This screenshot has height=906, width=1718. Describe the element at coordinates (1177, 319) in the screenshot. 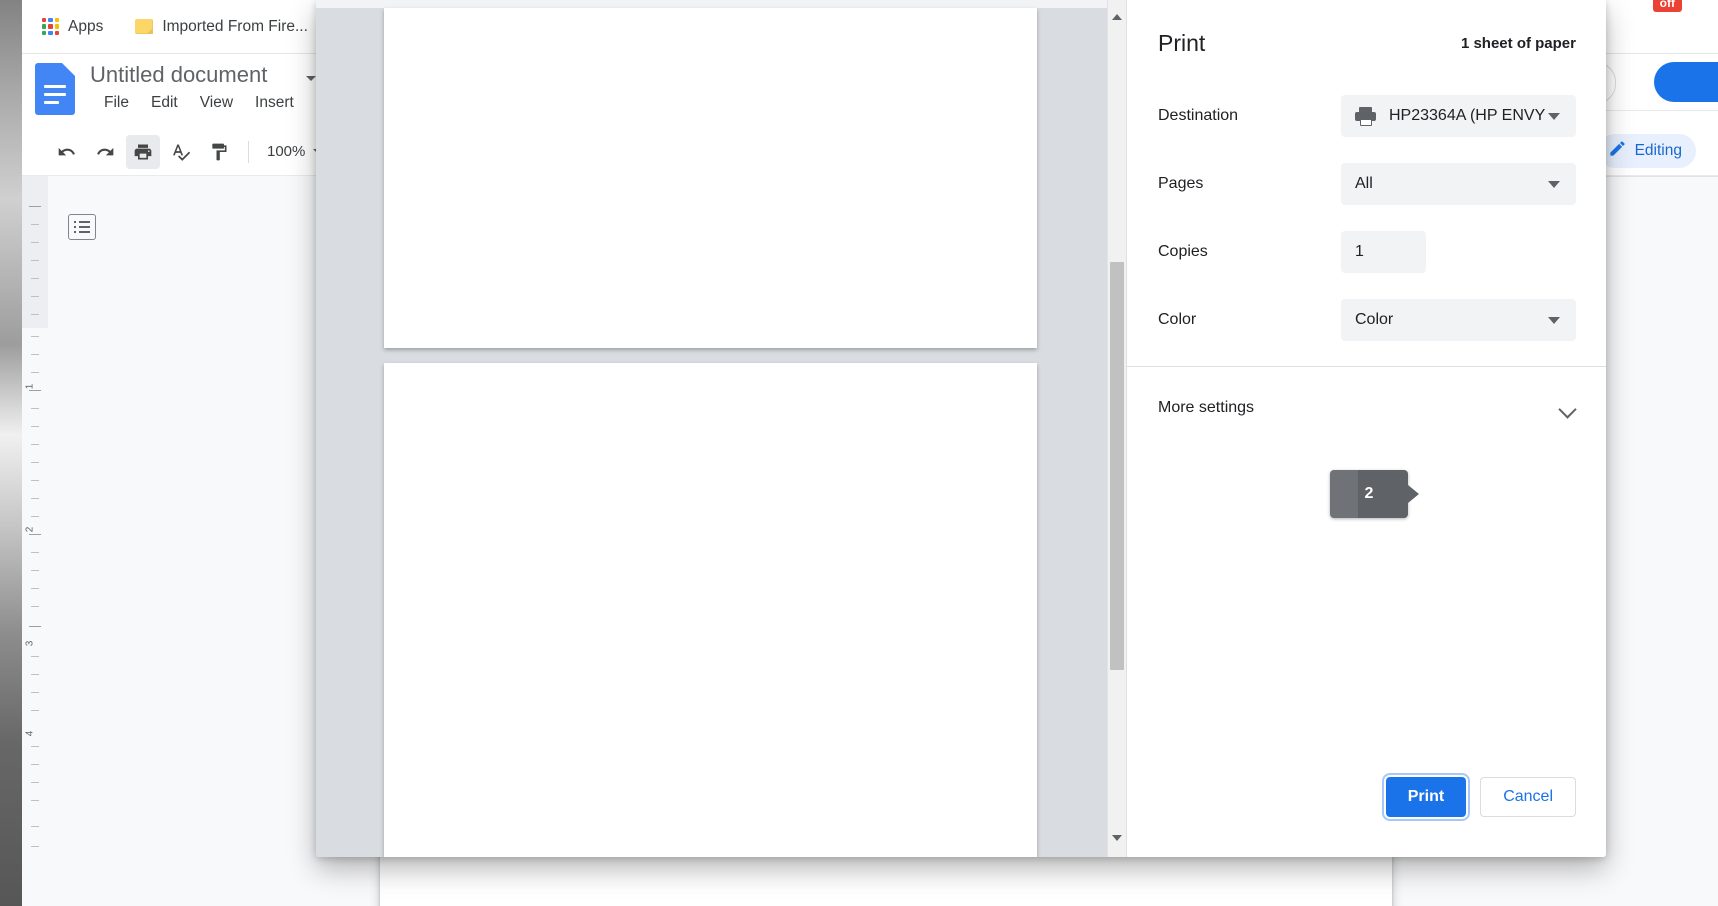

I see `color-label: Color` at that location.